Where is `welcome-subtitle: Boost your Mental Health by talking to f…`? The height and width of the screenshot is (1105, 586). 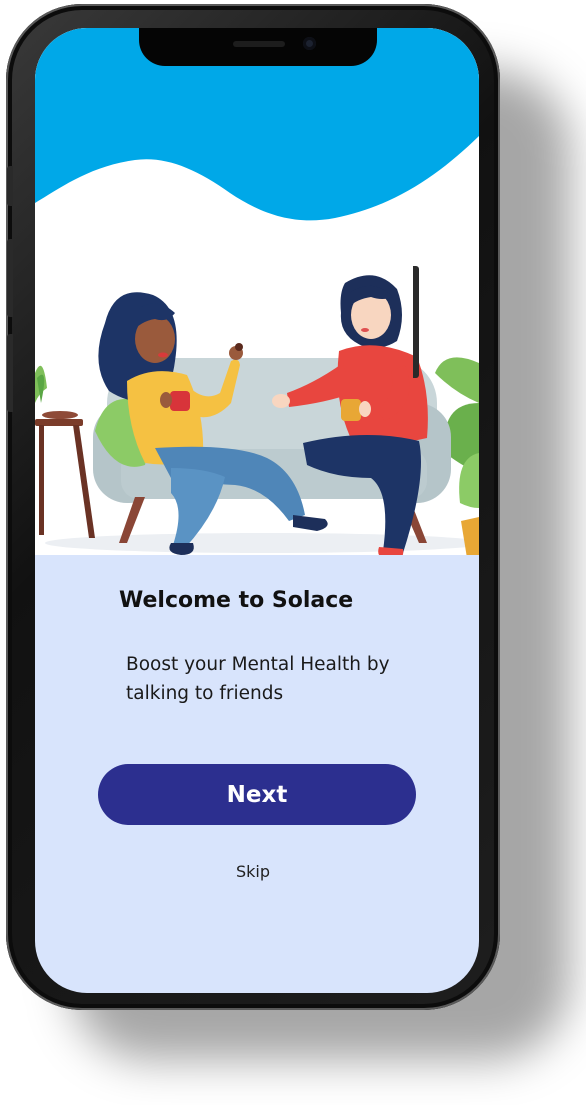
welcome-subtitle: Boost your Mental Health by talking to f… is located at coordinates (258, 679).